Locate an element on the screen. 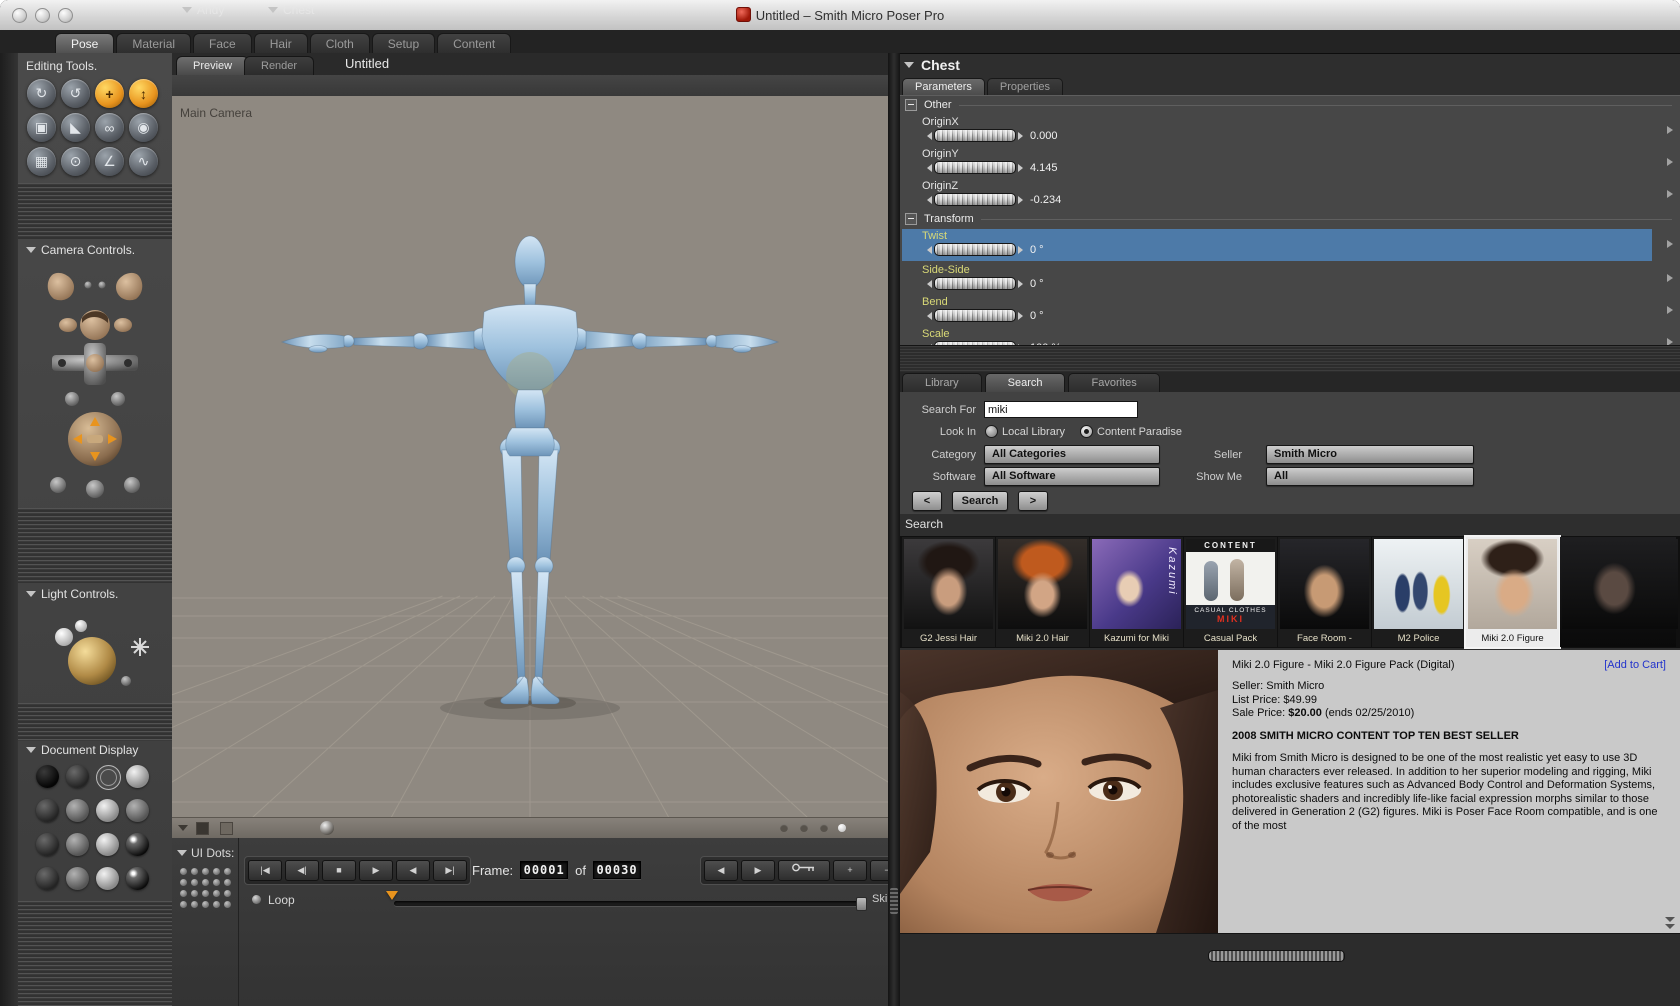 Image resolution: width=1680 pixels, height=1006 pixels. seller-dropdown: Smith Micro is located at coordinates (1370, 454).